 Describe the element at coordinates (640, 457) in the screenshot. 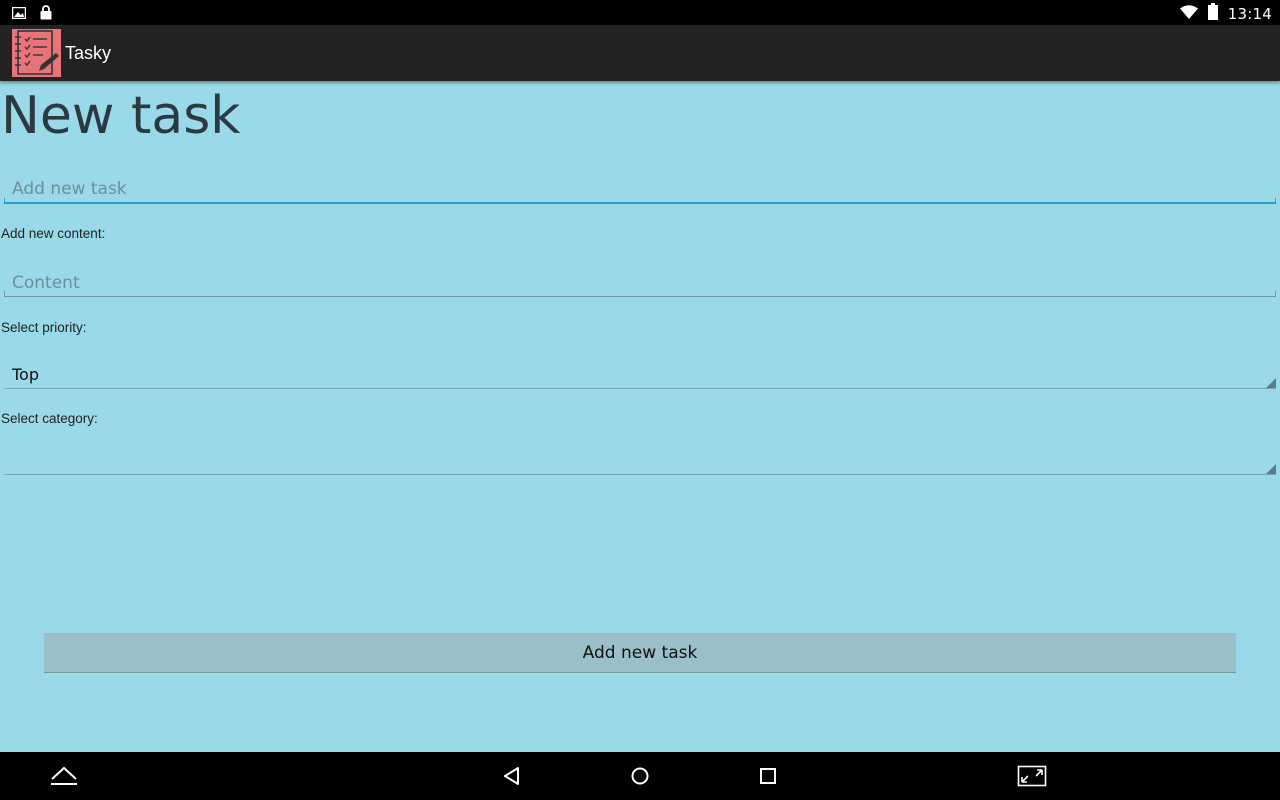

I see `category-spinner` at that location.